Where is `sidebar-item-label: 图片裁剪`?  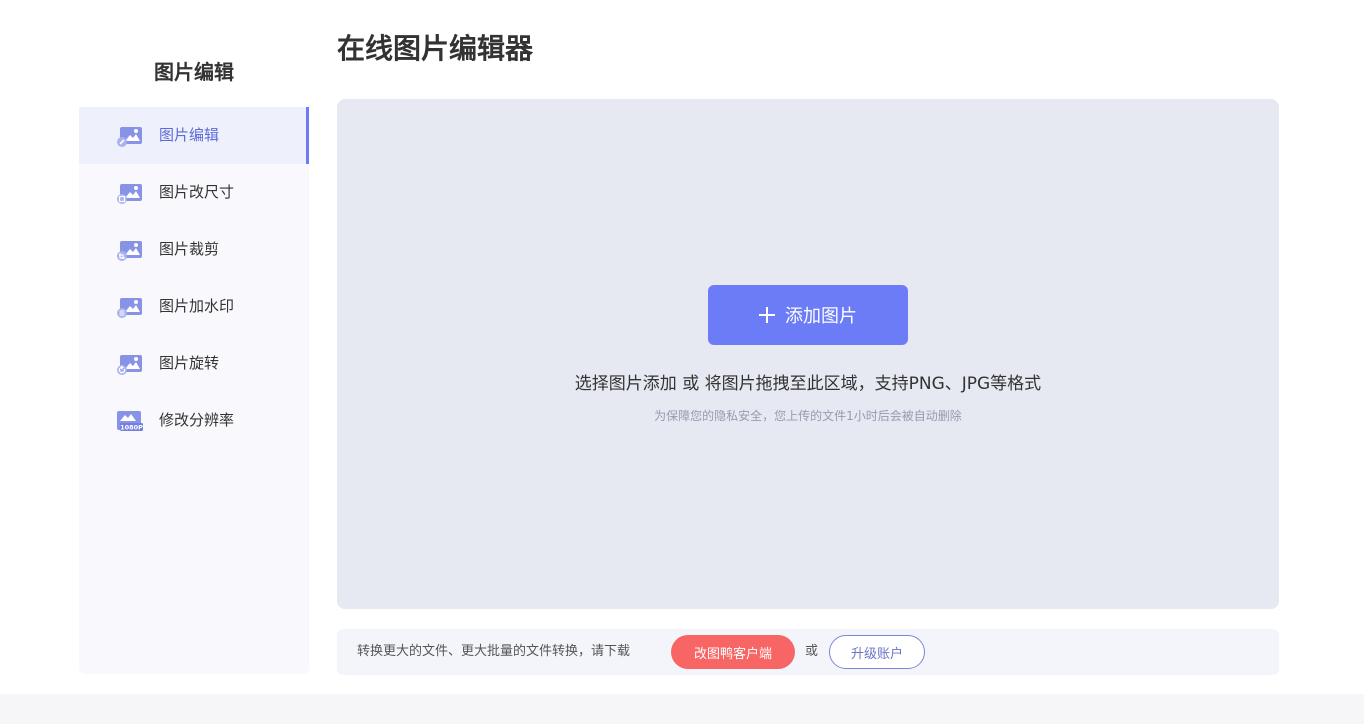
sidebar-item-label: 图片裁剪 is located at coordinates (189, 249).